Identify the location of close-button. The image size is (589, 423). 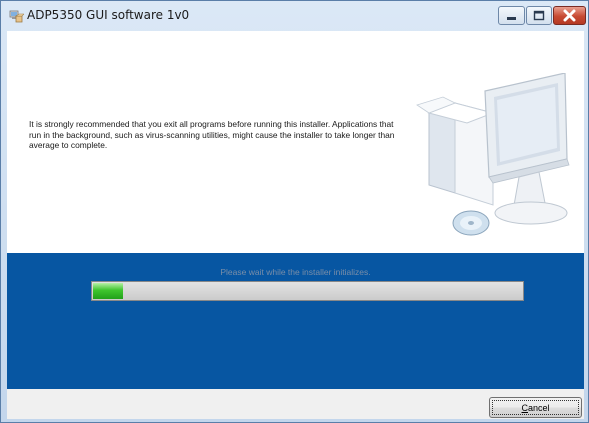
(569, 15).